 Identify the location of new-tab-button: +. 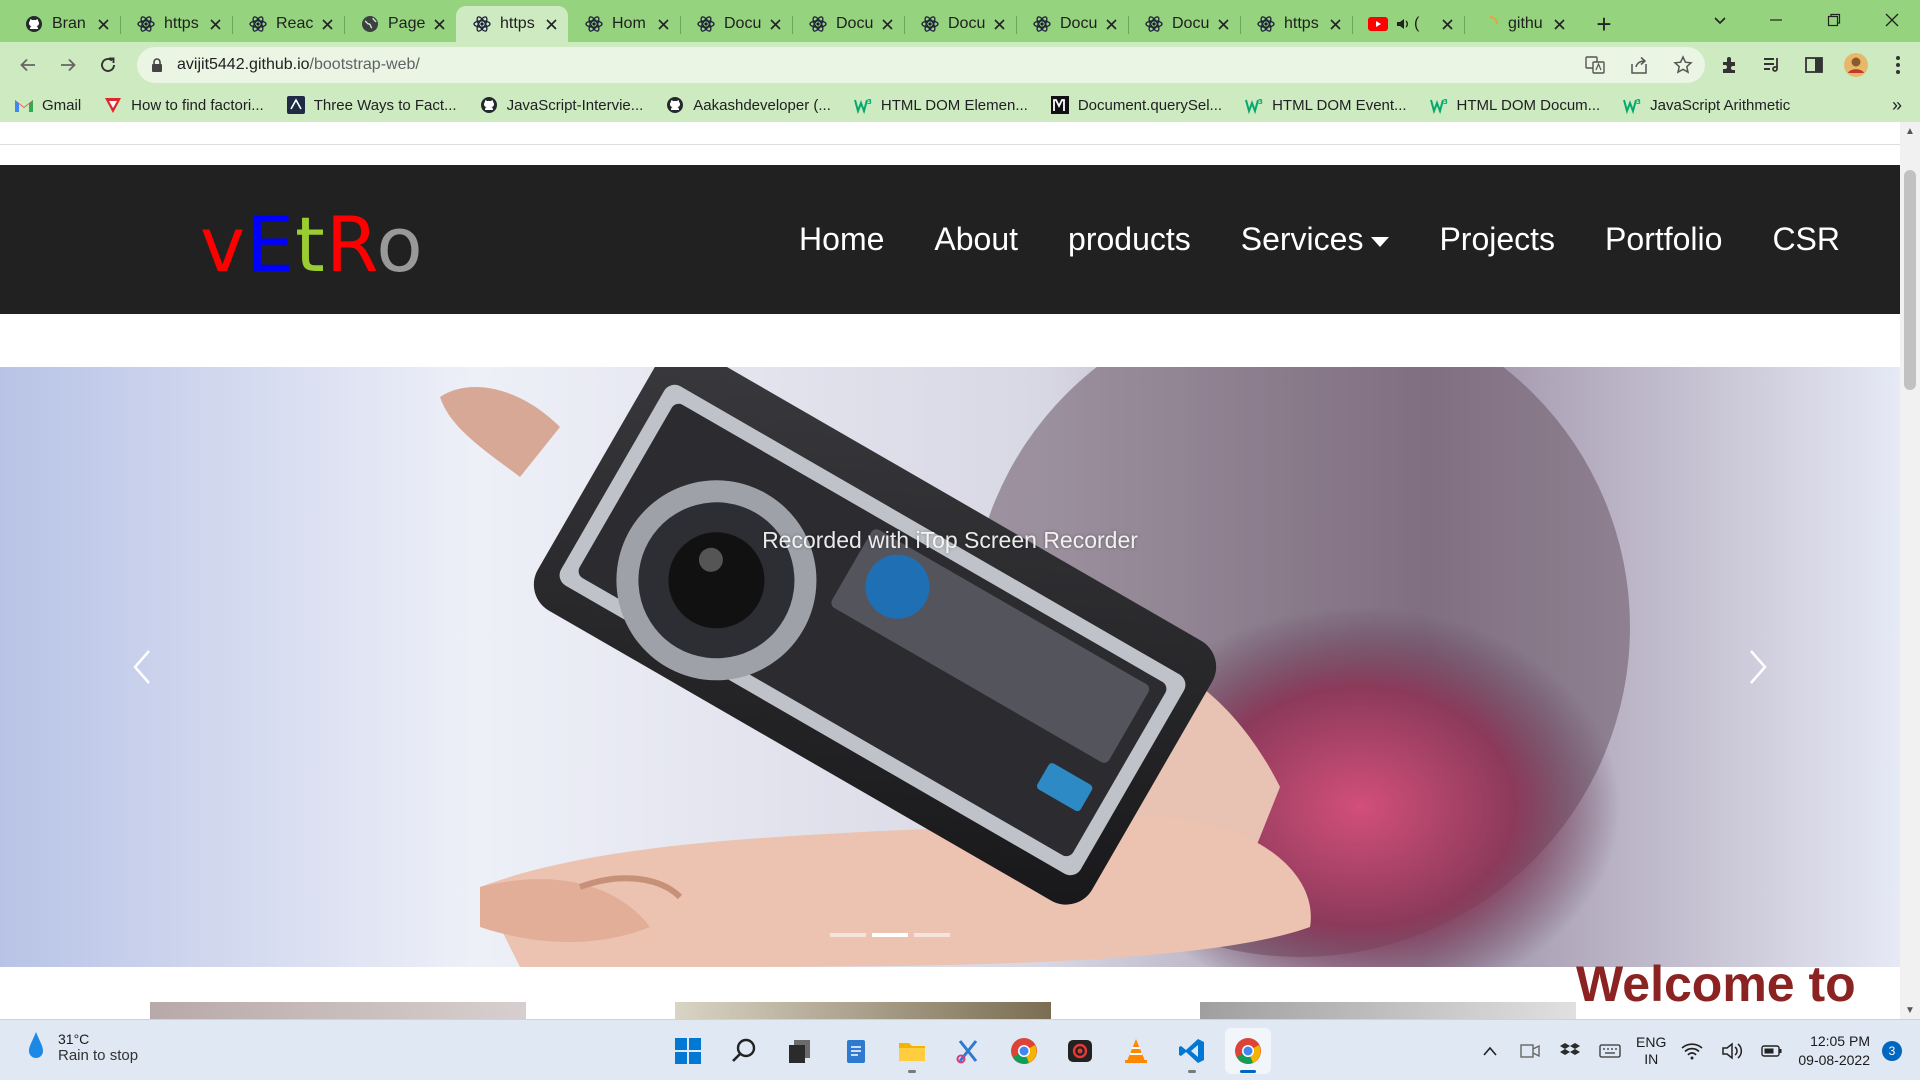
(1604, 24).